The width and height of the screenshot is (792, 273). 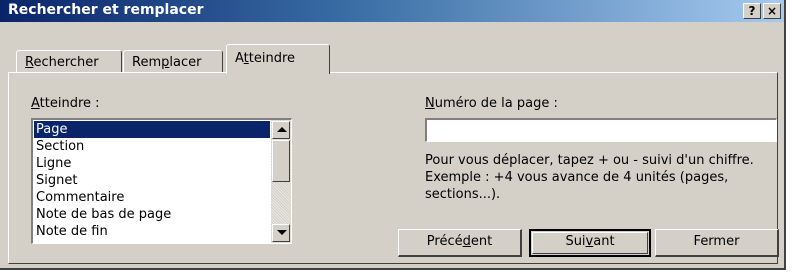 I want to click on goto-list-item: Signet, so click(x=152, y=180).